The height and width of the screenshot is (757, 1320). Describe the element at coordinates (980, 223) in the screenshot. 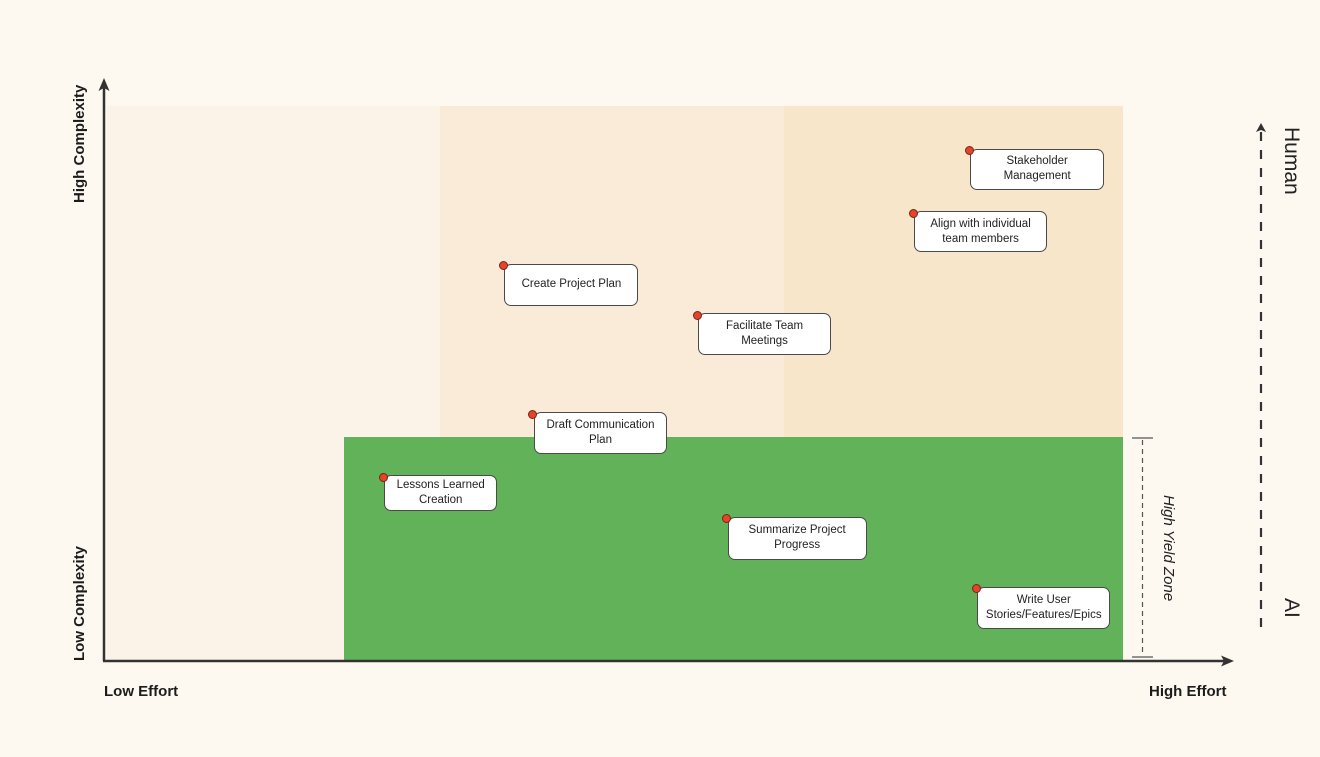

I see `task-label-line: Align with individual` at that location.